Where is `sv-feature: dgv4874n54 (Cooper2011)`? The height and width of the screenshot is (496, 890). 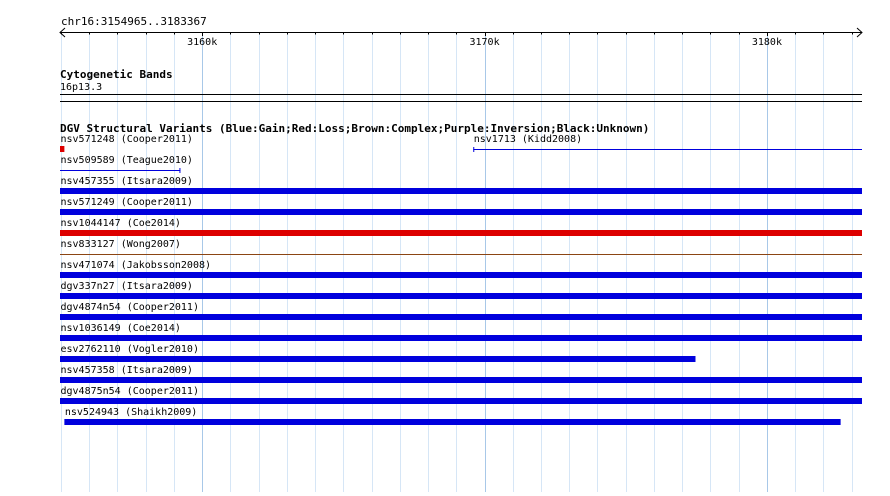 sv-feature: dgv4874n54 (Cooper2011) is located at coordinates (461, 311).